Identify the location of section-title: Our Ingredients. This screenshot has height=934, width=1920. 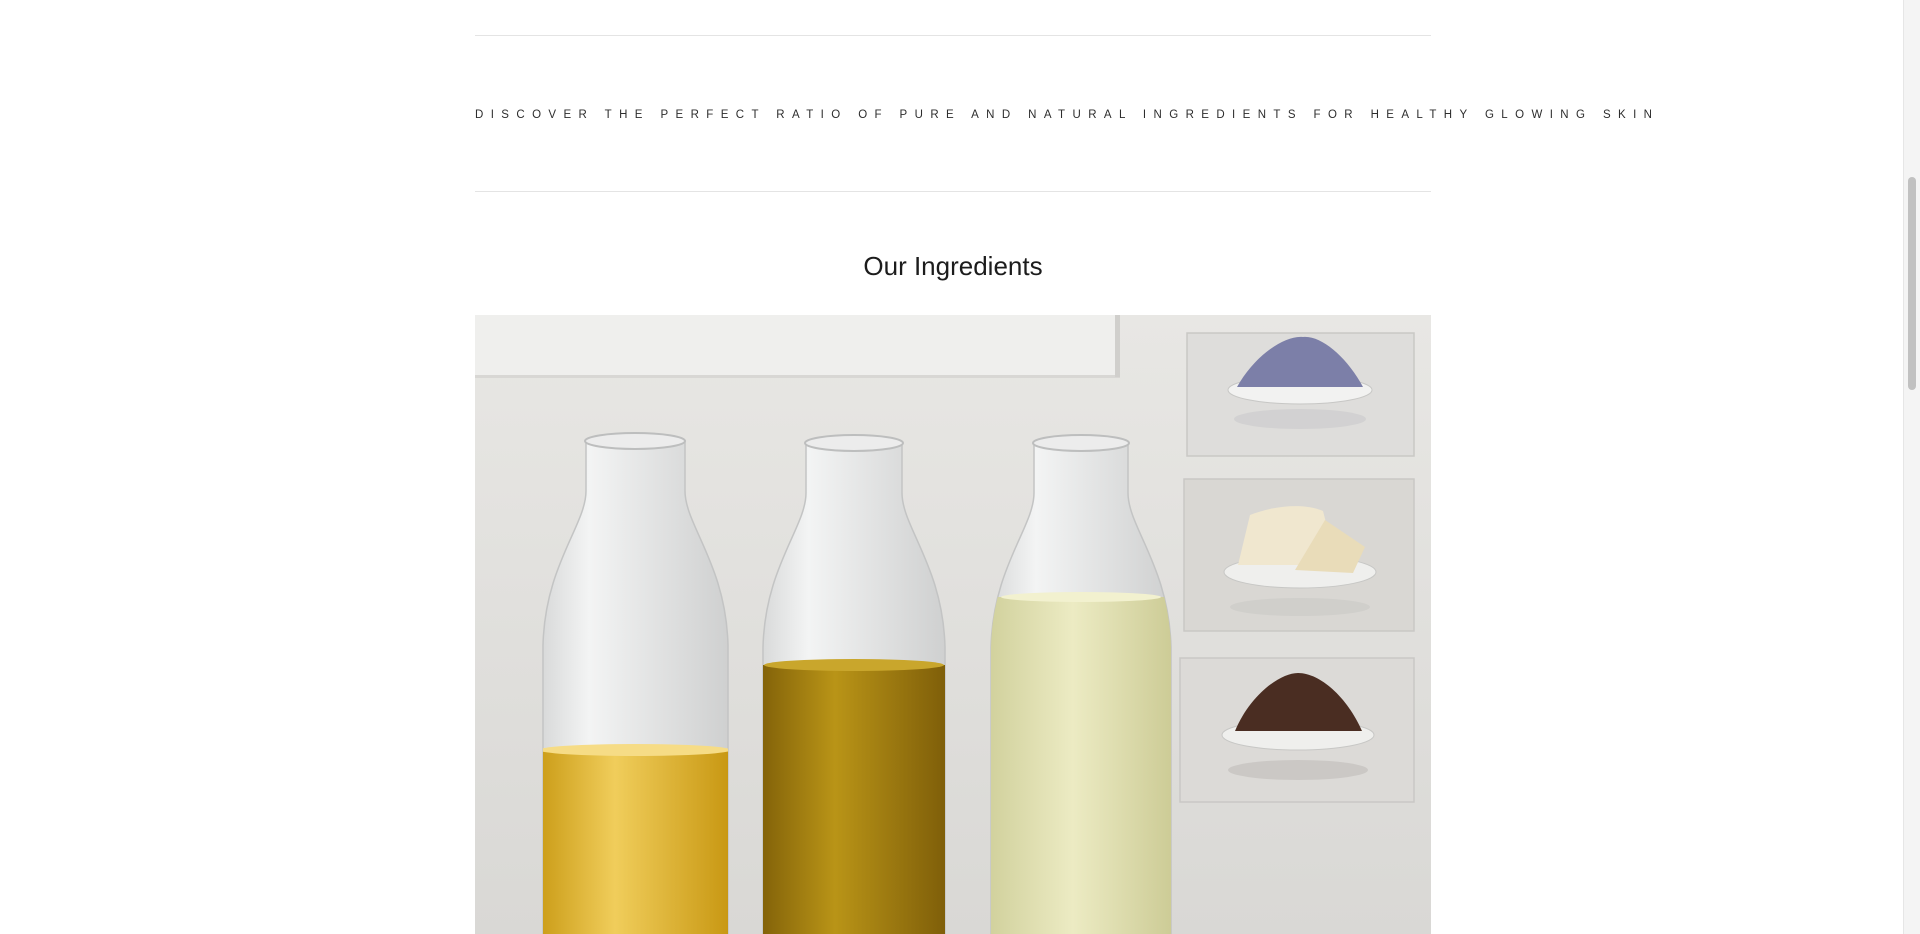
(953, 266).